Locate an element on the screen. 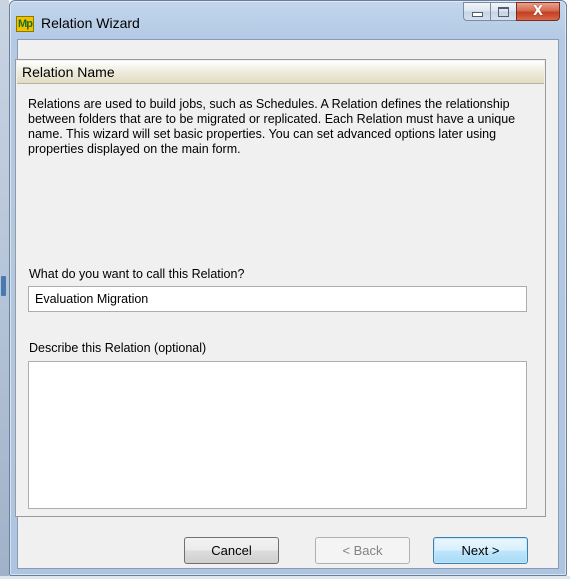  minimize-icon is located at coordinates (477, 14).